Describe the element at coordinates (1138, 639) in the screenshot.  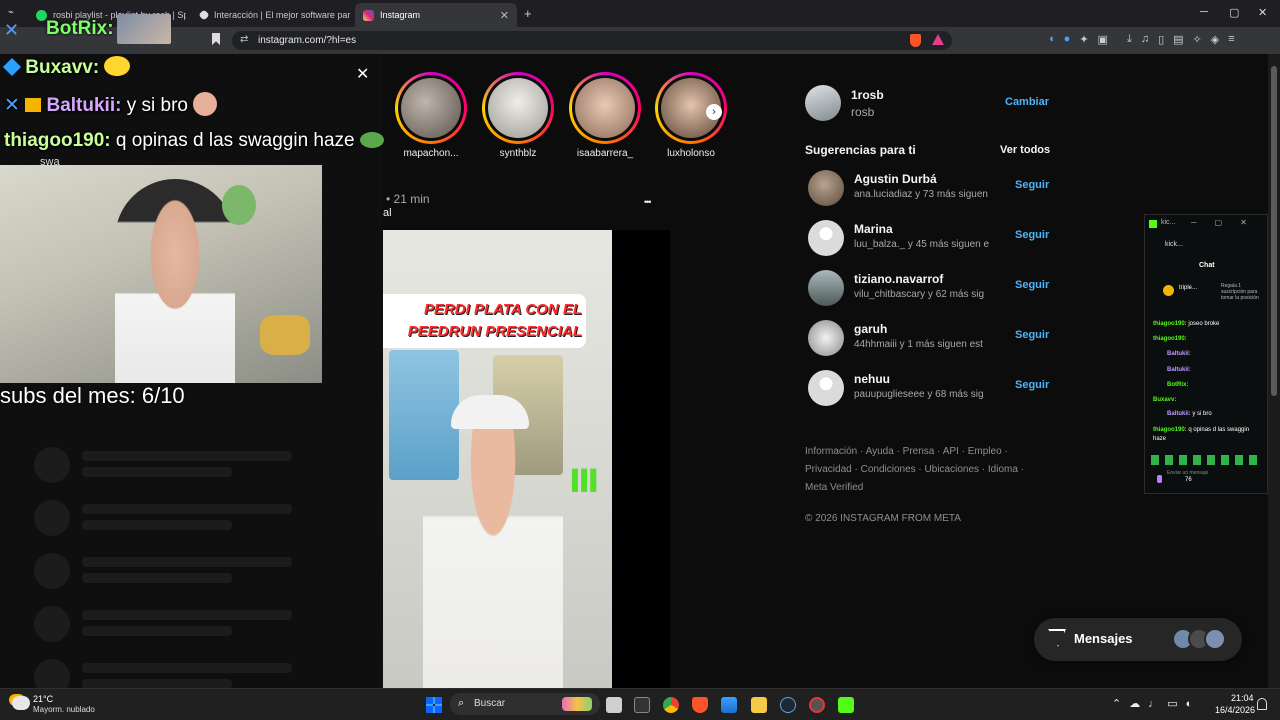
I see `messages-button: Mensajes` at that location.